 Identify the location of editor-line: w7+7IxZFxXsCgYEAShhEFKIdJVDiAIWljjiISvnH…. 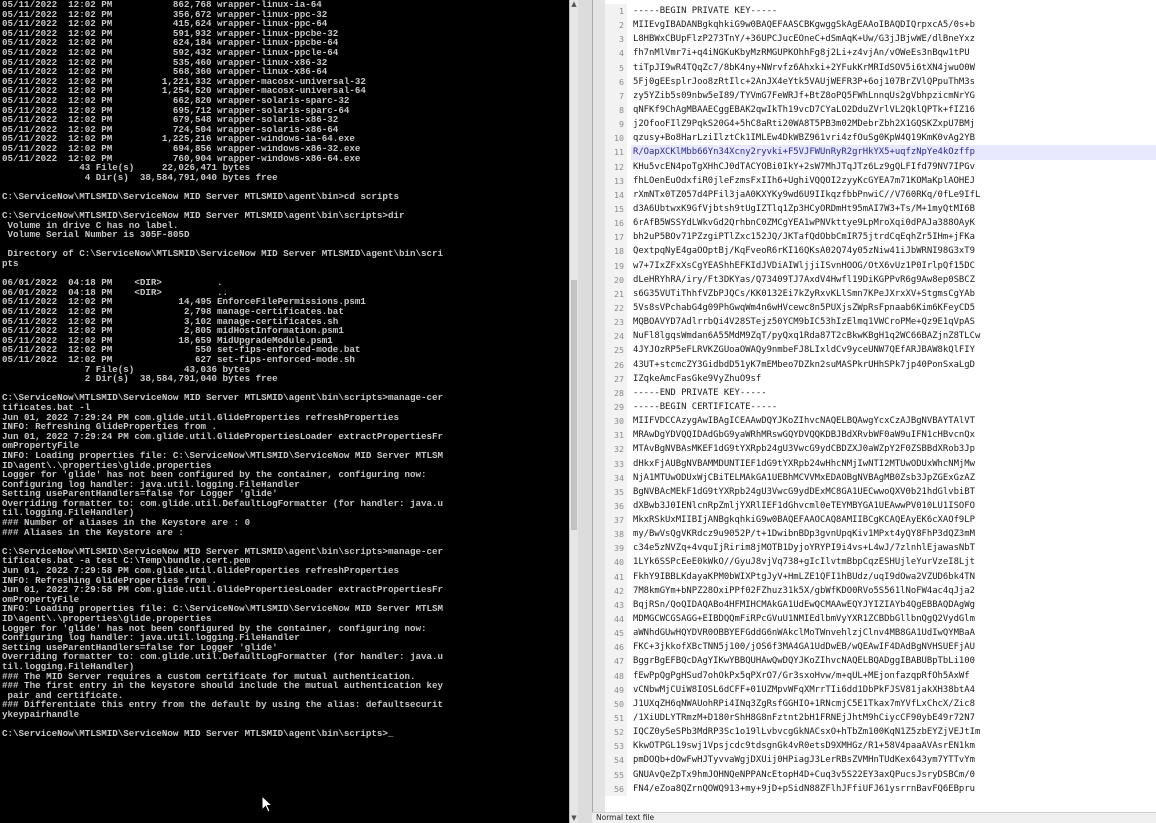
(893, 266).